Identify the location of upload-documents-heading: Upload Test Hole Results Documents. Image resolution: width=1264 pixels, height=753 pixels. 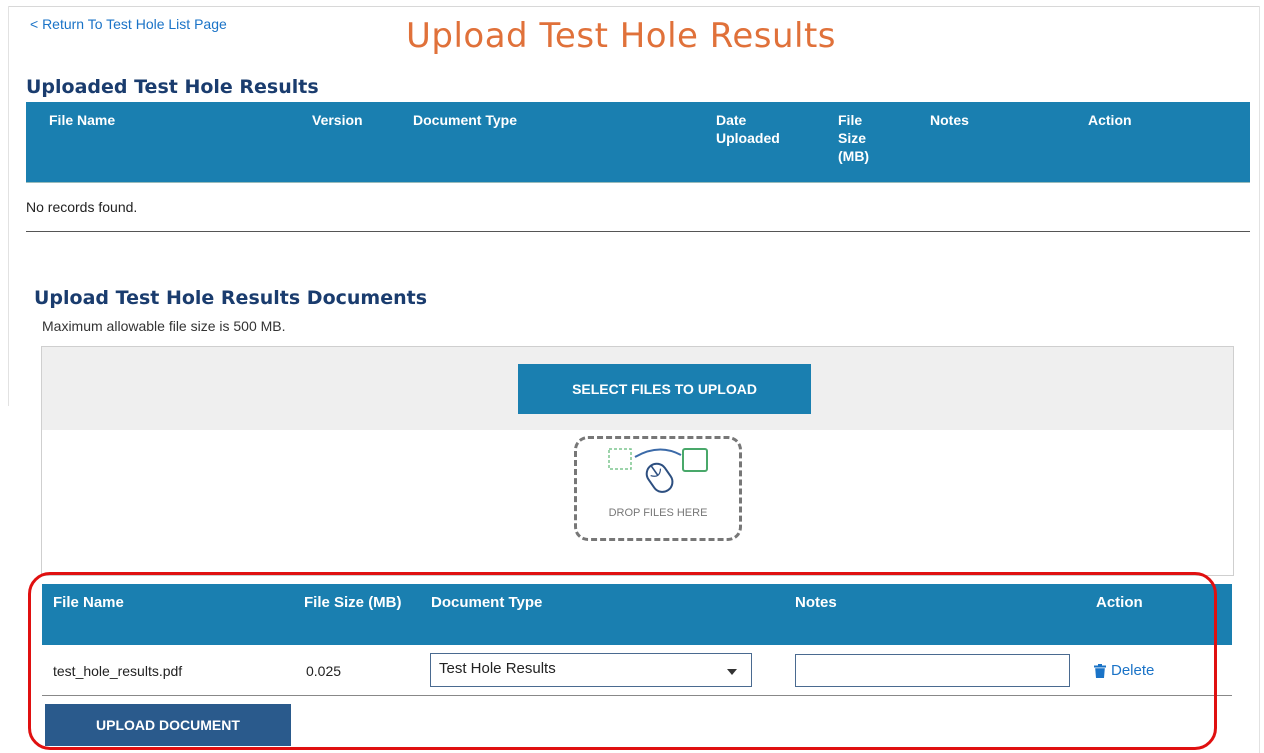
(231, 298).